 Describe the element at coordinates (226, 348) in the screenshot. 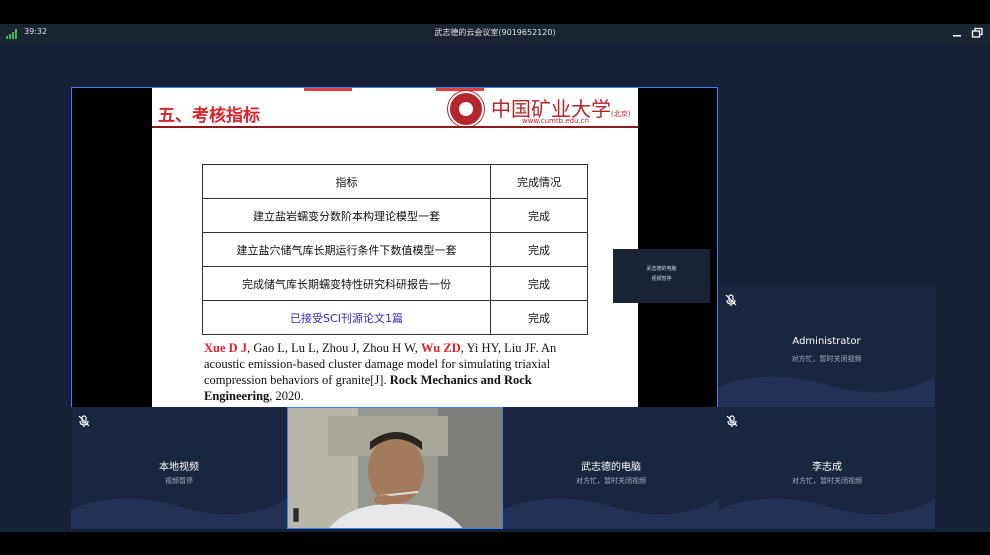

I see `citation-author-highlight: Xue D J` at that location.